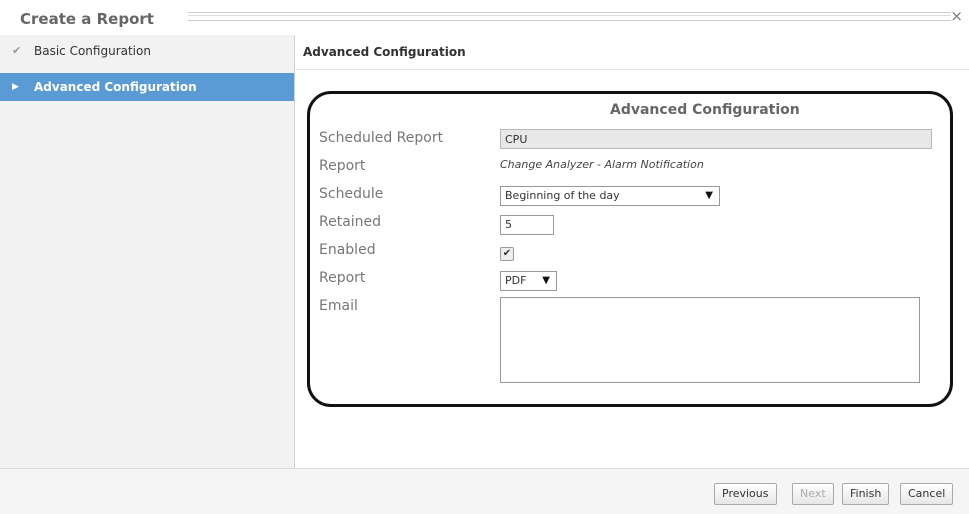  What do you see at coordinates (350, 222) in the screenshot?
I see `retained-label: Retained` at bounding box center [350, 222].